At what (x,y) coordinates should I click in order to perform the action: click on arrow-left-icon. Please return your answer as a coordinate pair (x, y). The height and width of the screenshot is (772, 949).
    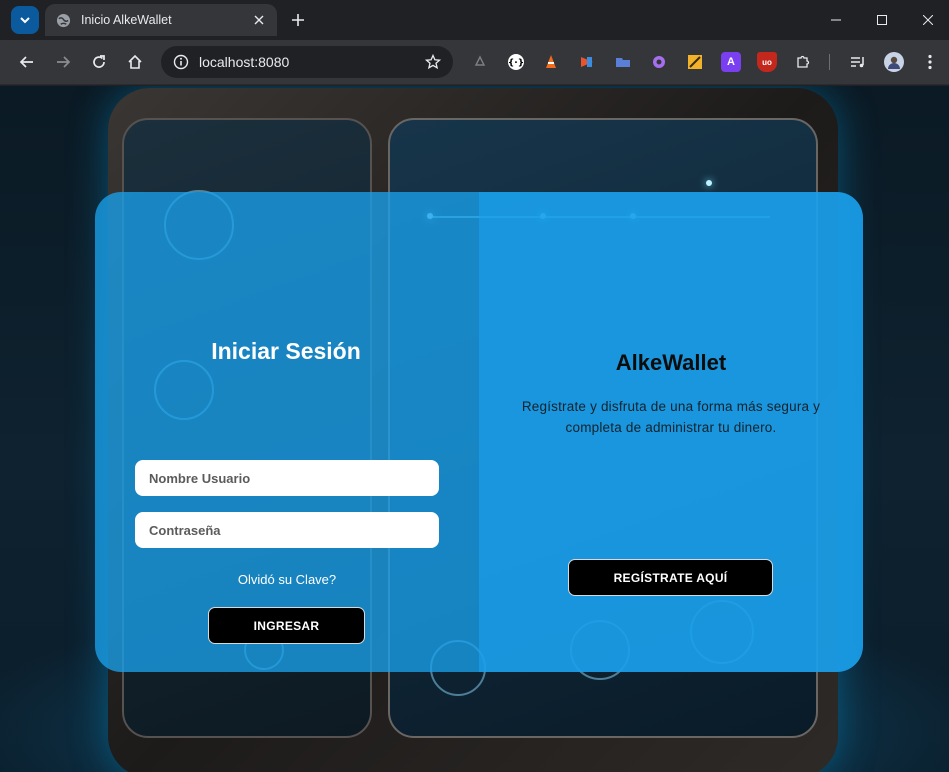
    Looking at the image, I should click on (26, 62).